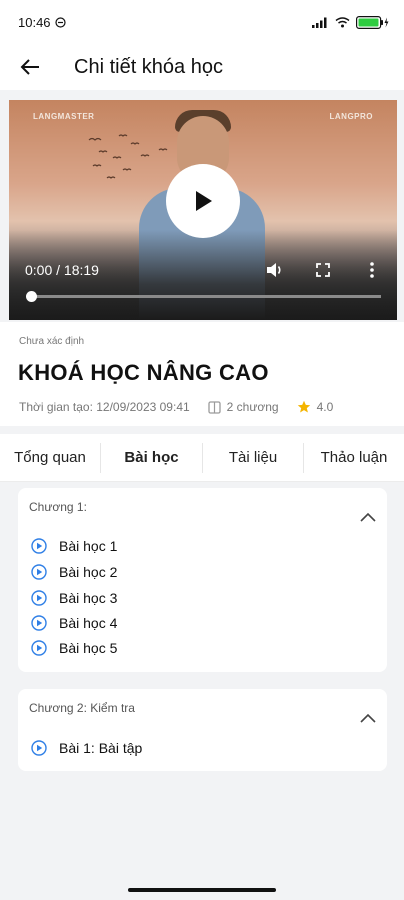 Image resolution: width=404 pixels, height=900 pixels. I want to click on lesson-item: Bài học 1, so click(74, 546).